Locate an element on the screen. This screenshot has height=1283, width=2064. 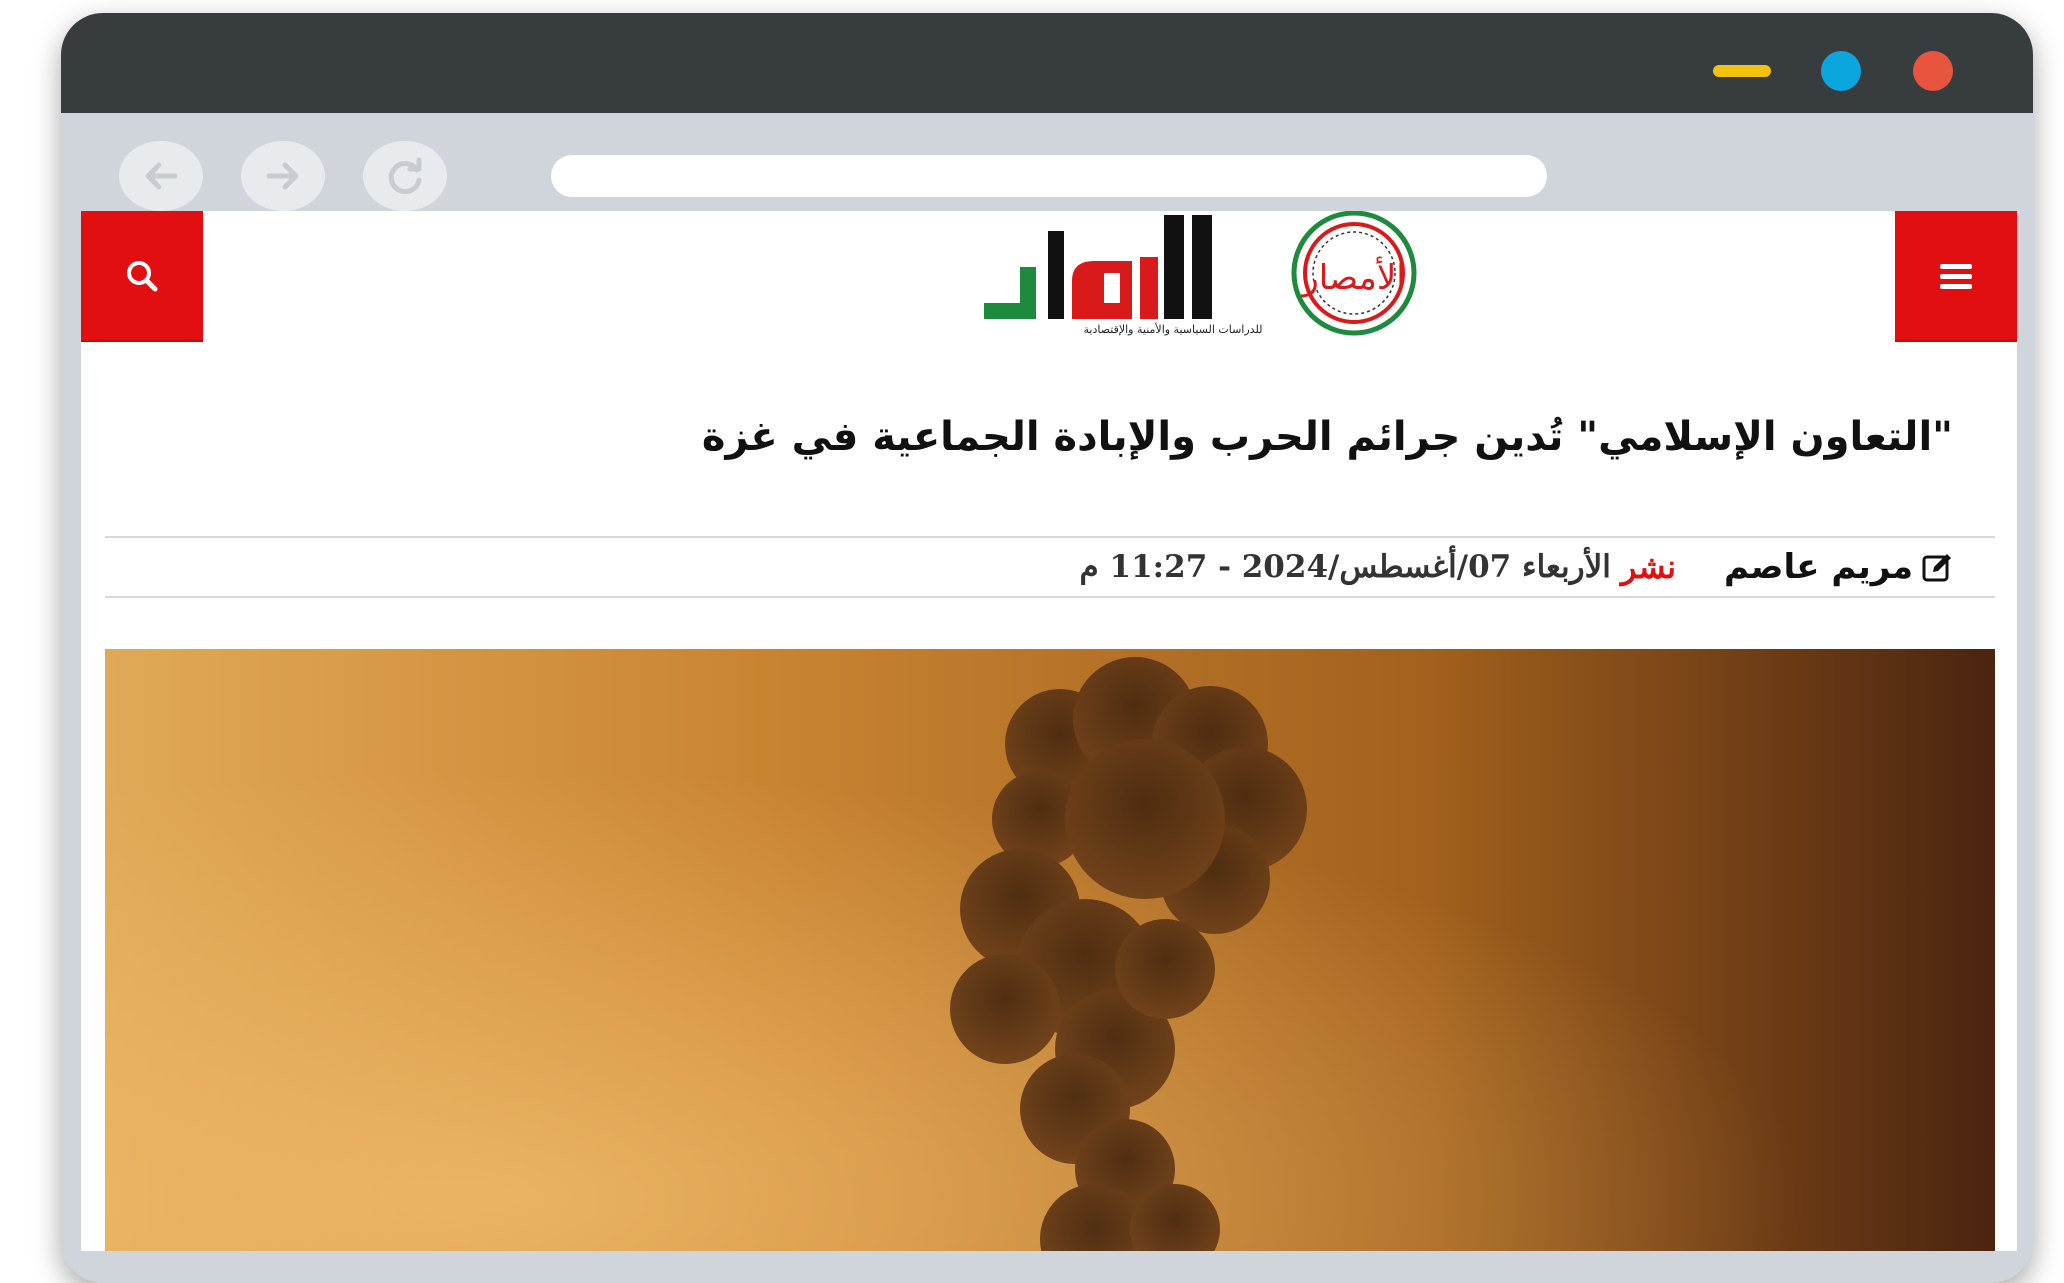
forward-button is located at coordinates (283, 176).